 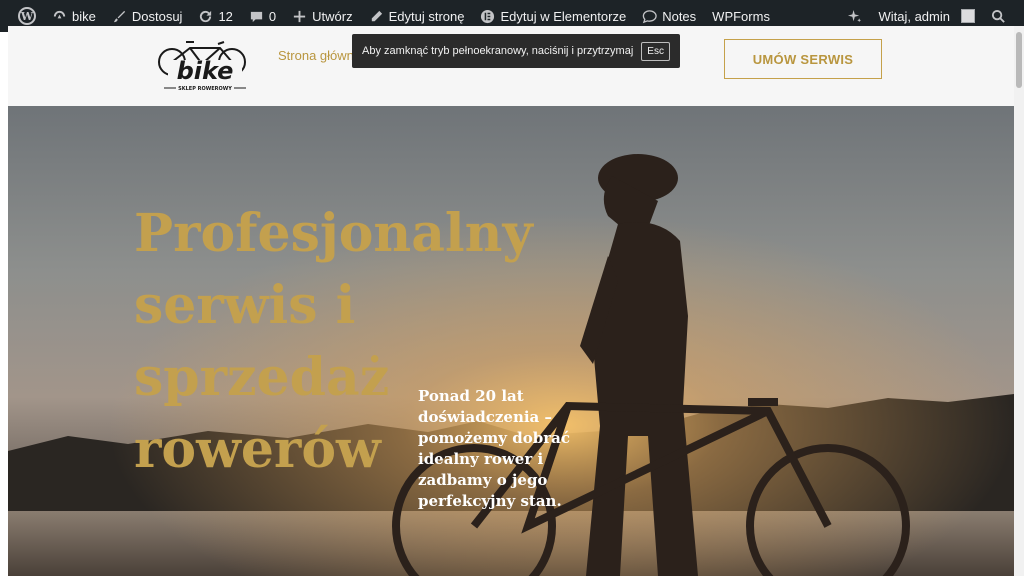 I want to click on site-logo: bike SKLEP ROWEROWY, so click(x=205, y=66).